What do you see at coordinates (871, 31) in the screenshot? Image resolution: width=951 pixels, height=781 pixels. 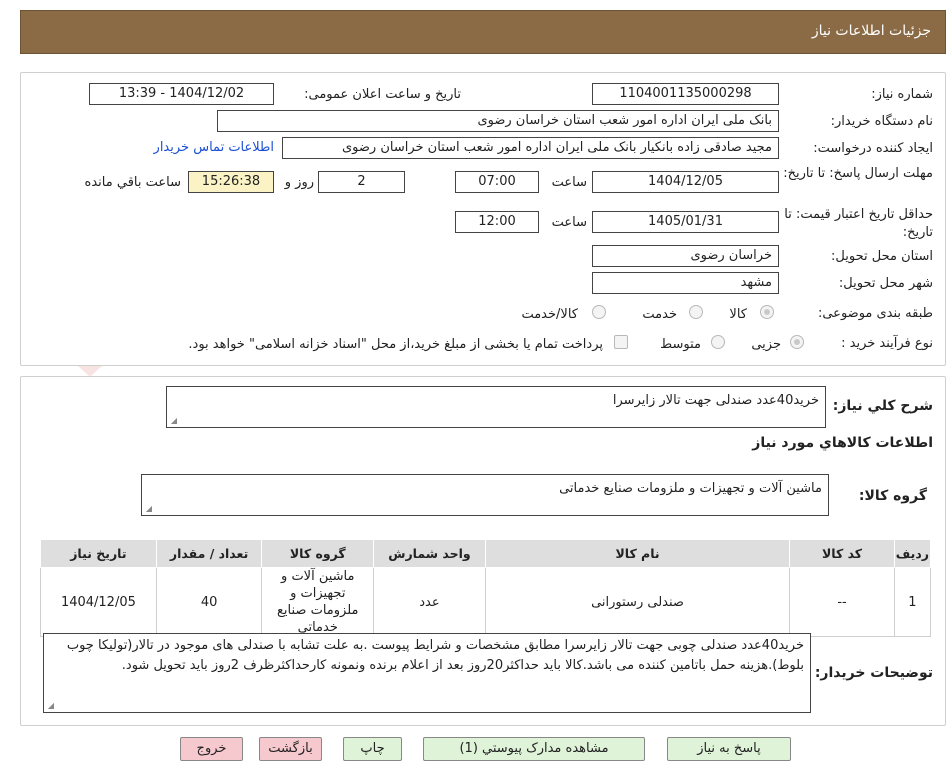 I see `page-title: جزئیات اطلاعات نیاز` at bounding box center [871, 31].